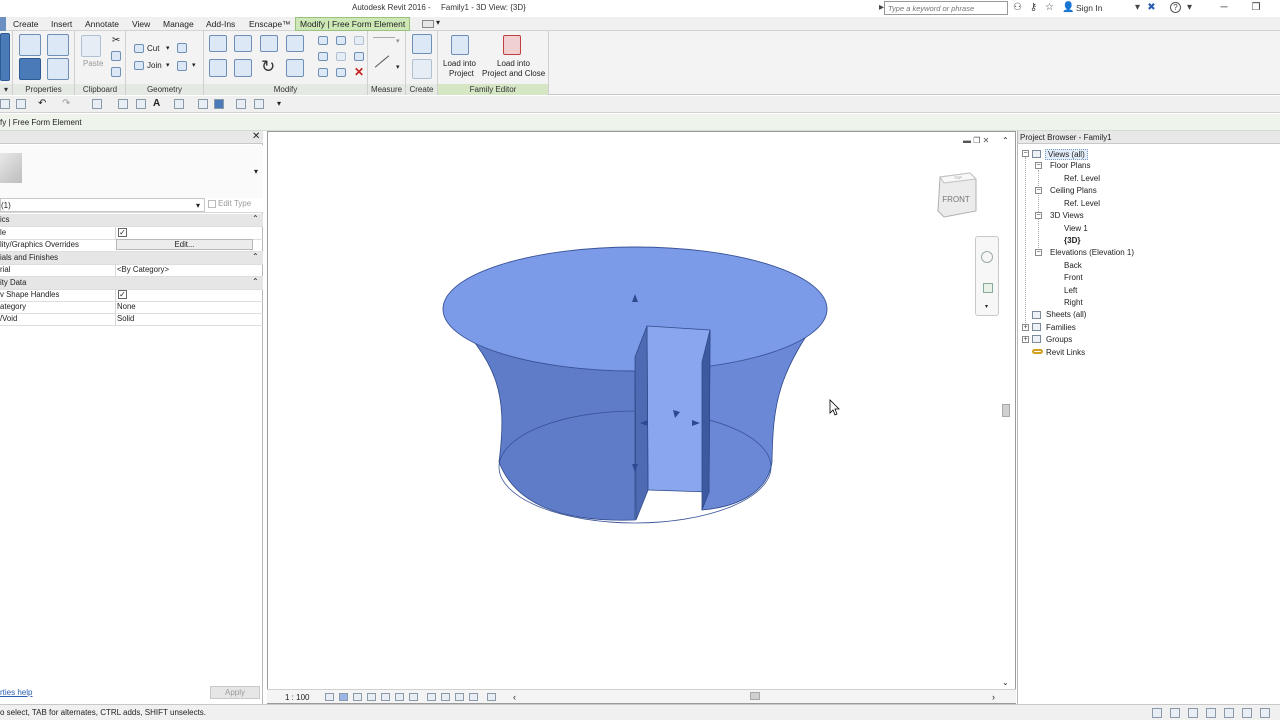  I want to click on trim-extend-icon, so click(295, 68).